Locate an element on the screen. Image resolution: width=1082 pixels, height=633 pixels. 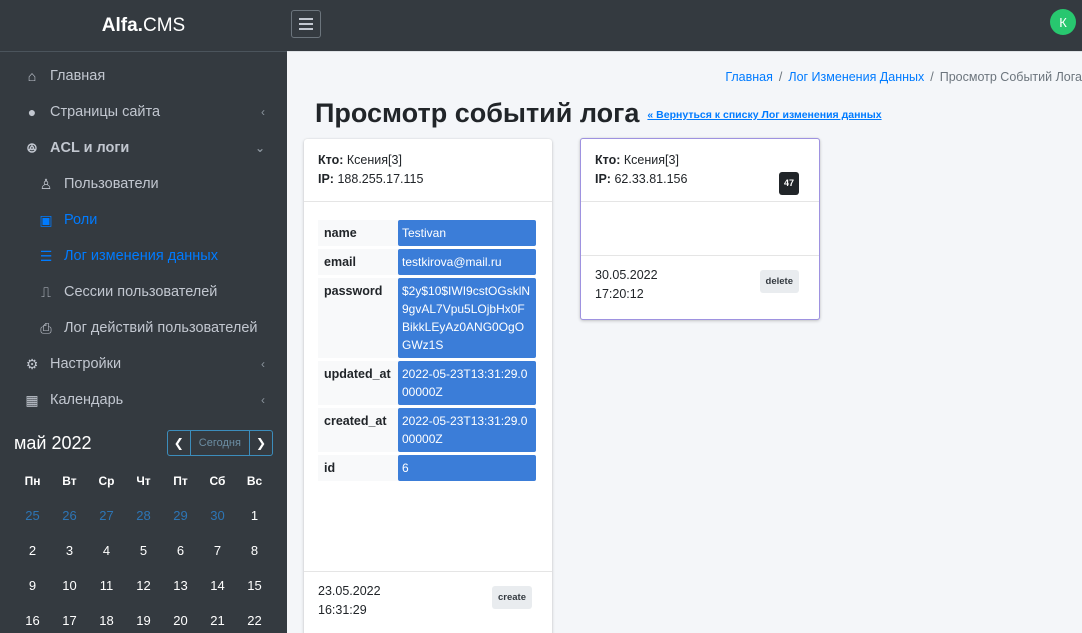
sidebar-item-calendar: ▦ Календарь ‹ is located at coordinates (143, 400).